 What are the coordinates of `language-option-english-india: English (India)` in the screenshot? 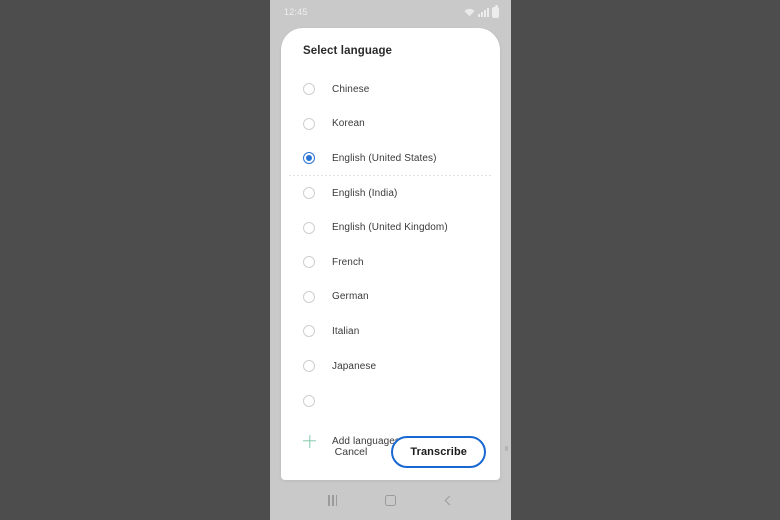 It's located at (390, 193).